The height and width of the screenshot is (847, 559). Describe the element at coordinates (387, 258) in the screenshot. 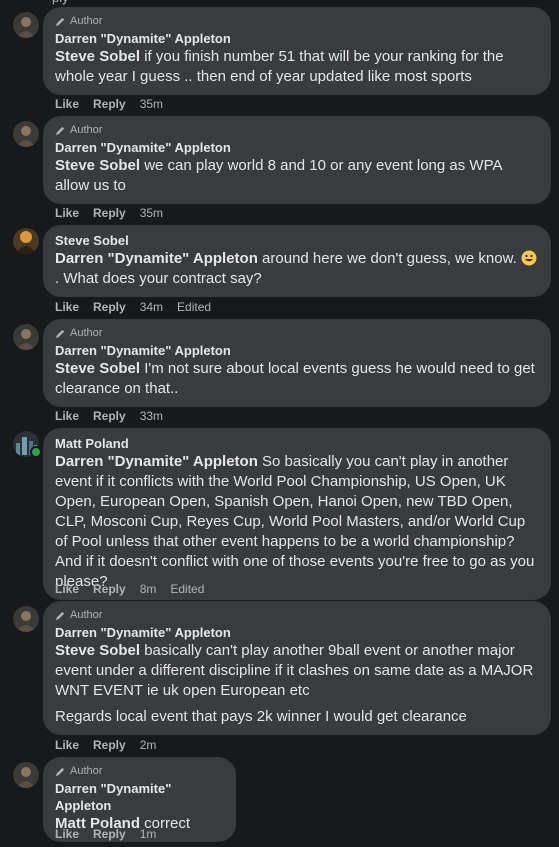

I see `comment-text-content: around here we don't guess, we know.` at that location.